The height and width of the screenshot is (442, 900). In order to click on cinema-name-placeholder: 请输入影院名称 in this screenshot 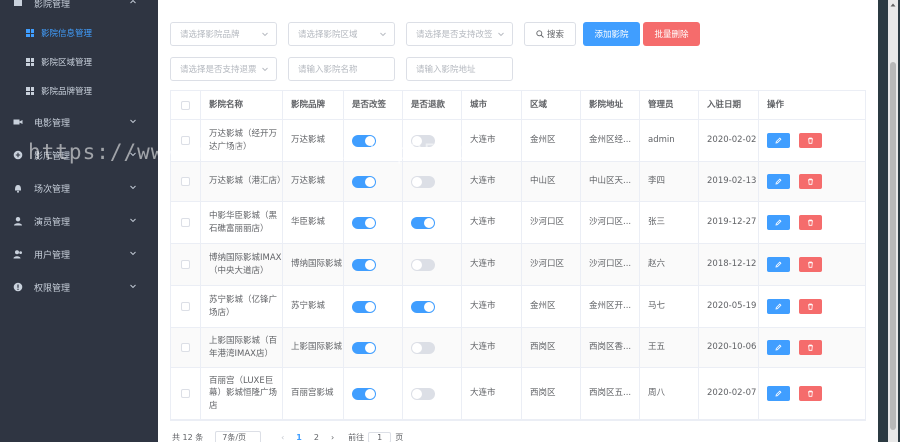, I will do `click(328, 70)`.